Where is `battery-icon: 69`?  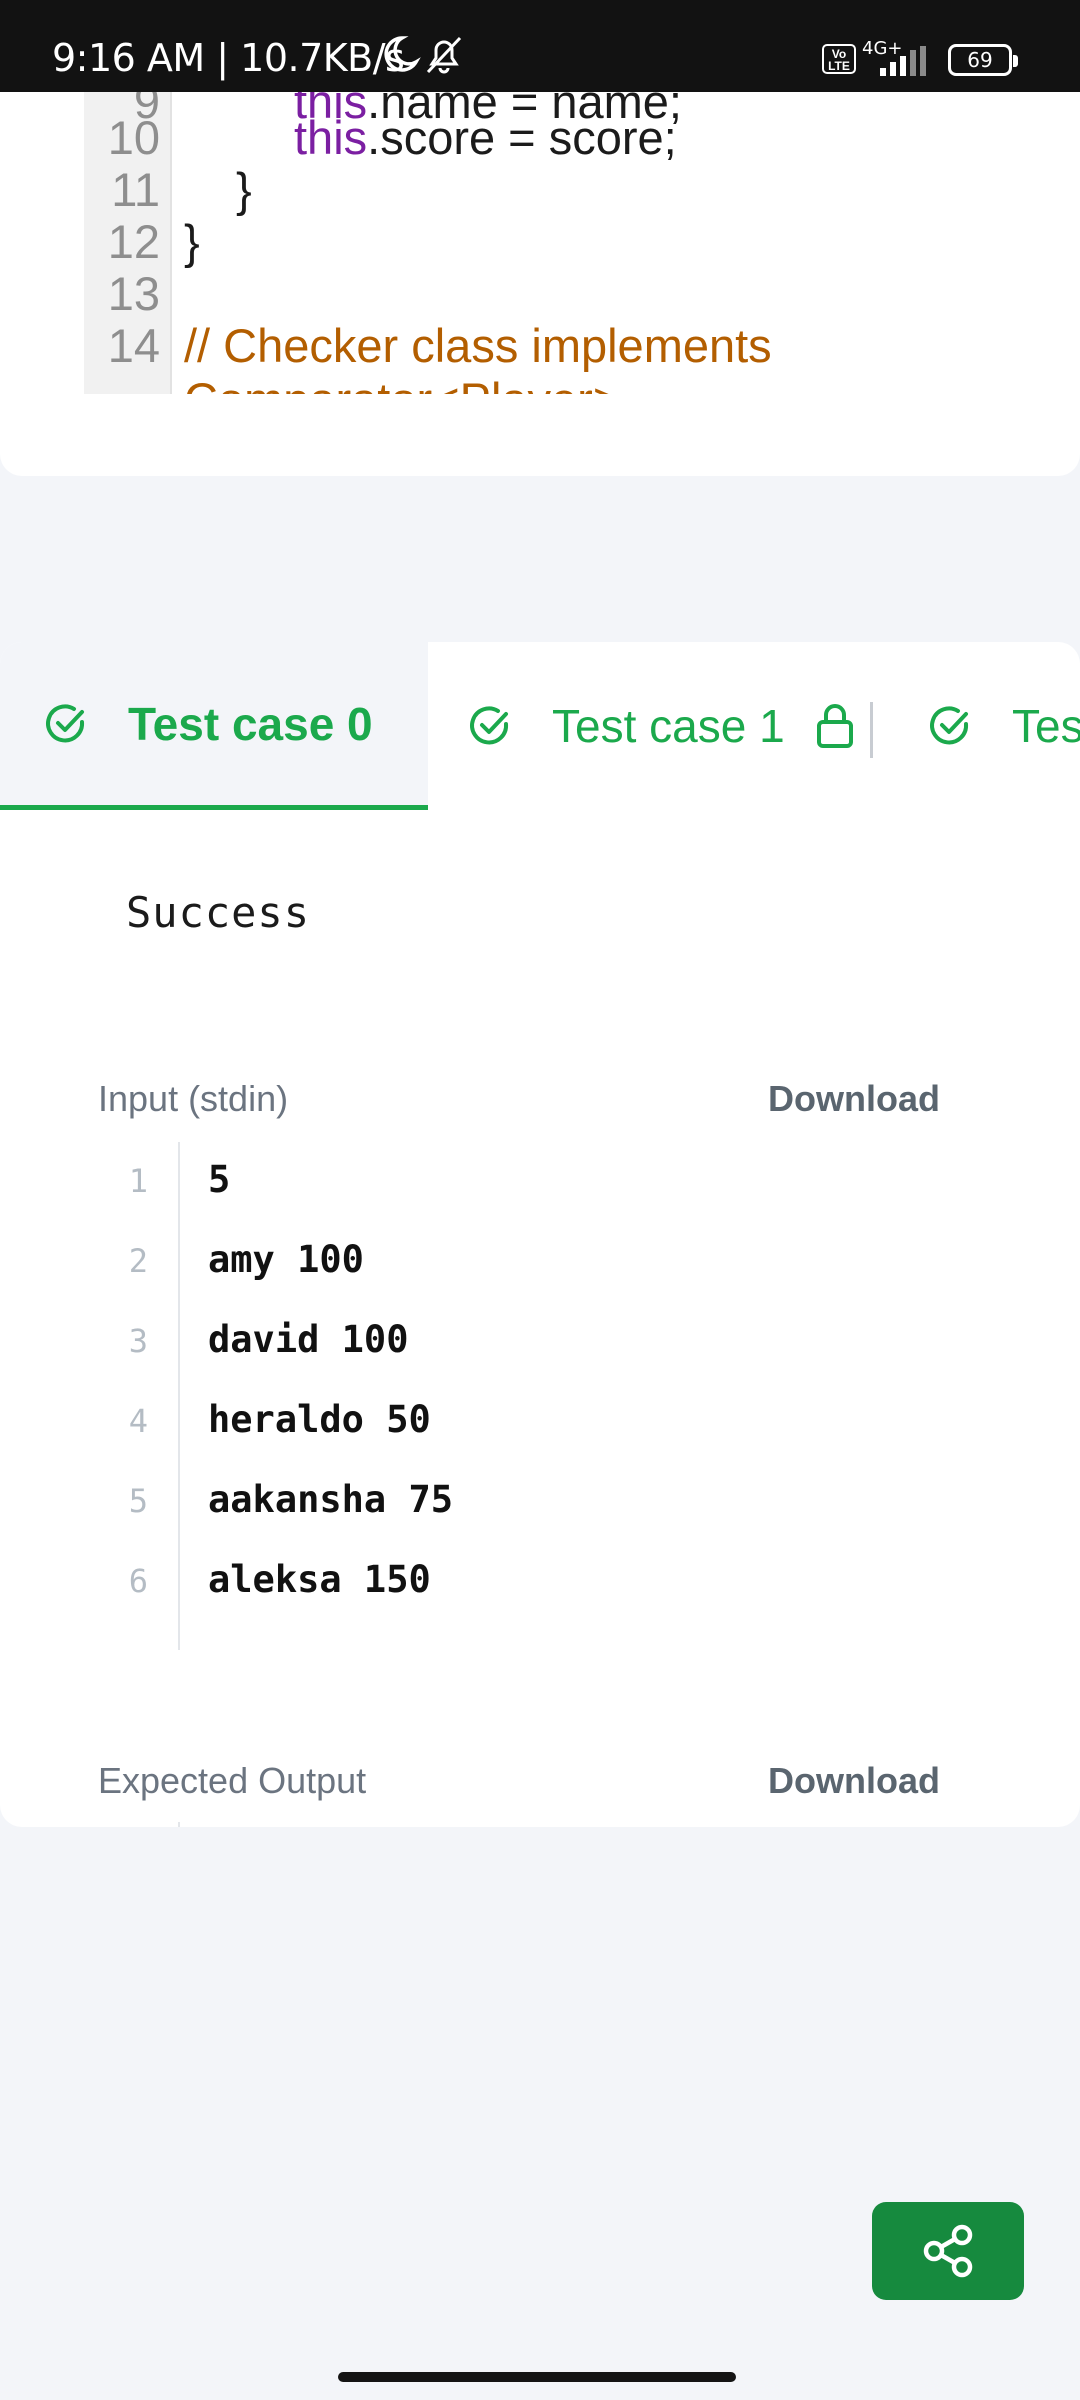
battery-icon: 69 is located at coordinates (983, 60).